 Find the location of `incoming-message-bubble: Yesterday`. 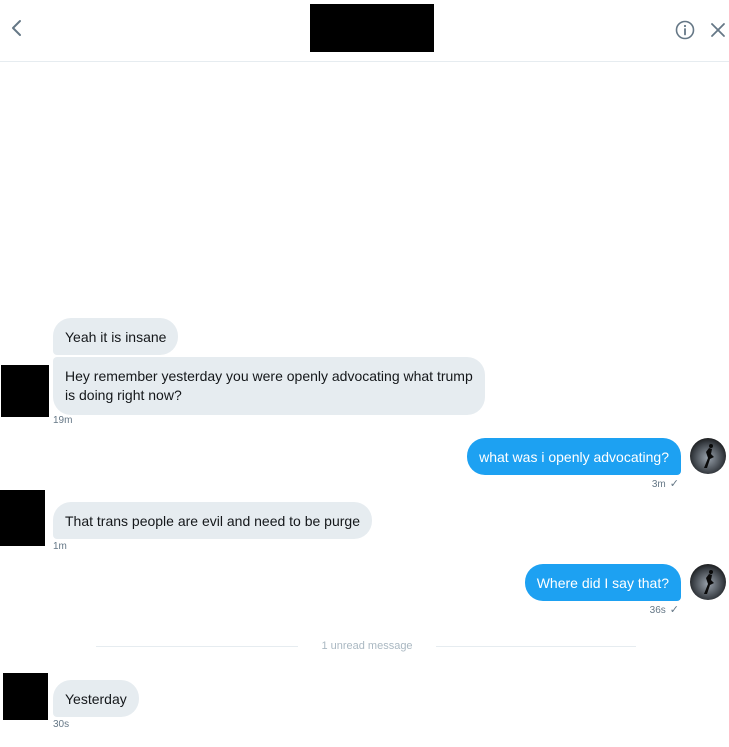

incoming-message-bubble: Yesterday is located at coordinates (96, 698).